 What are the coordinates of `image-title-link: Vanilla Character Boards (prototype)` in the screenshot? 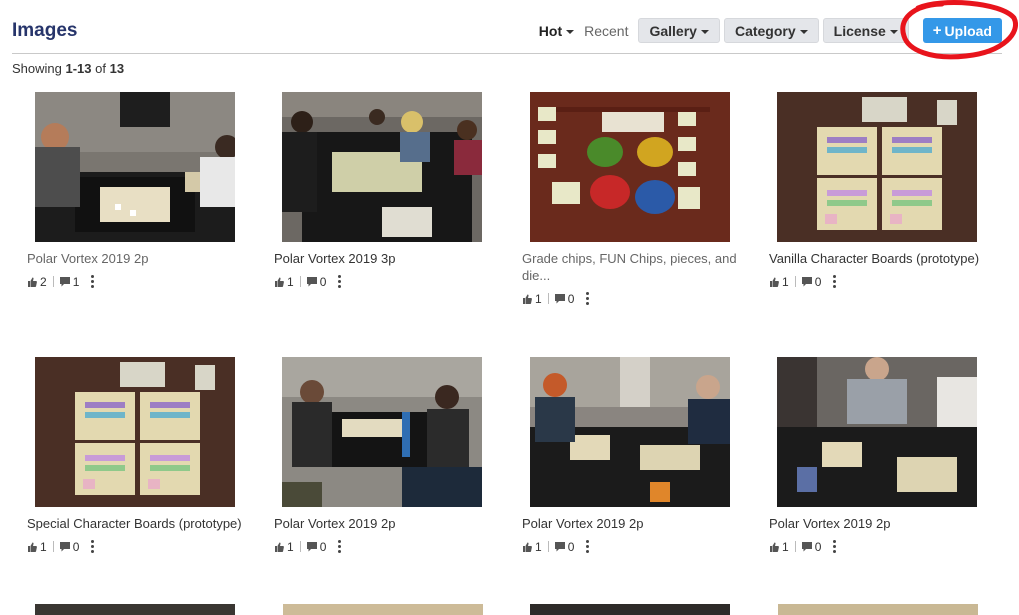 It's located at (879, 258).